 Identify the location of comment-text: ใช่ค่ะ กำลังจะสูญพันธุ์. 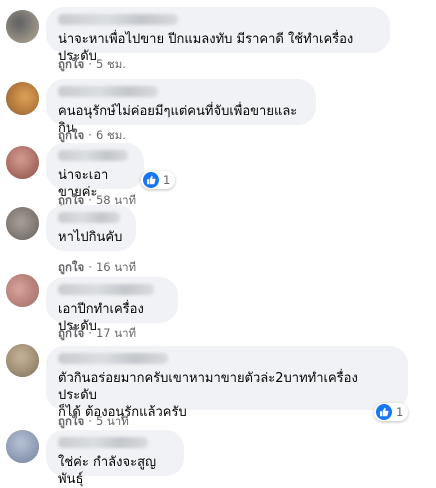
(107, 471).